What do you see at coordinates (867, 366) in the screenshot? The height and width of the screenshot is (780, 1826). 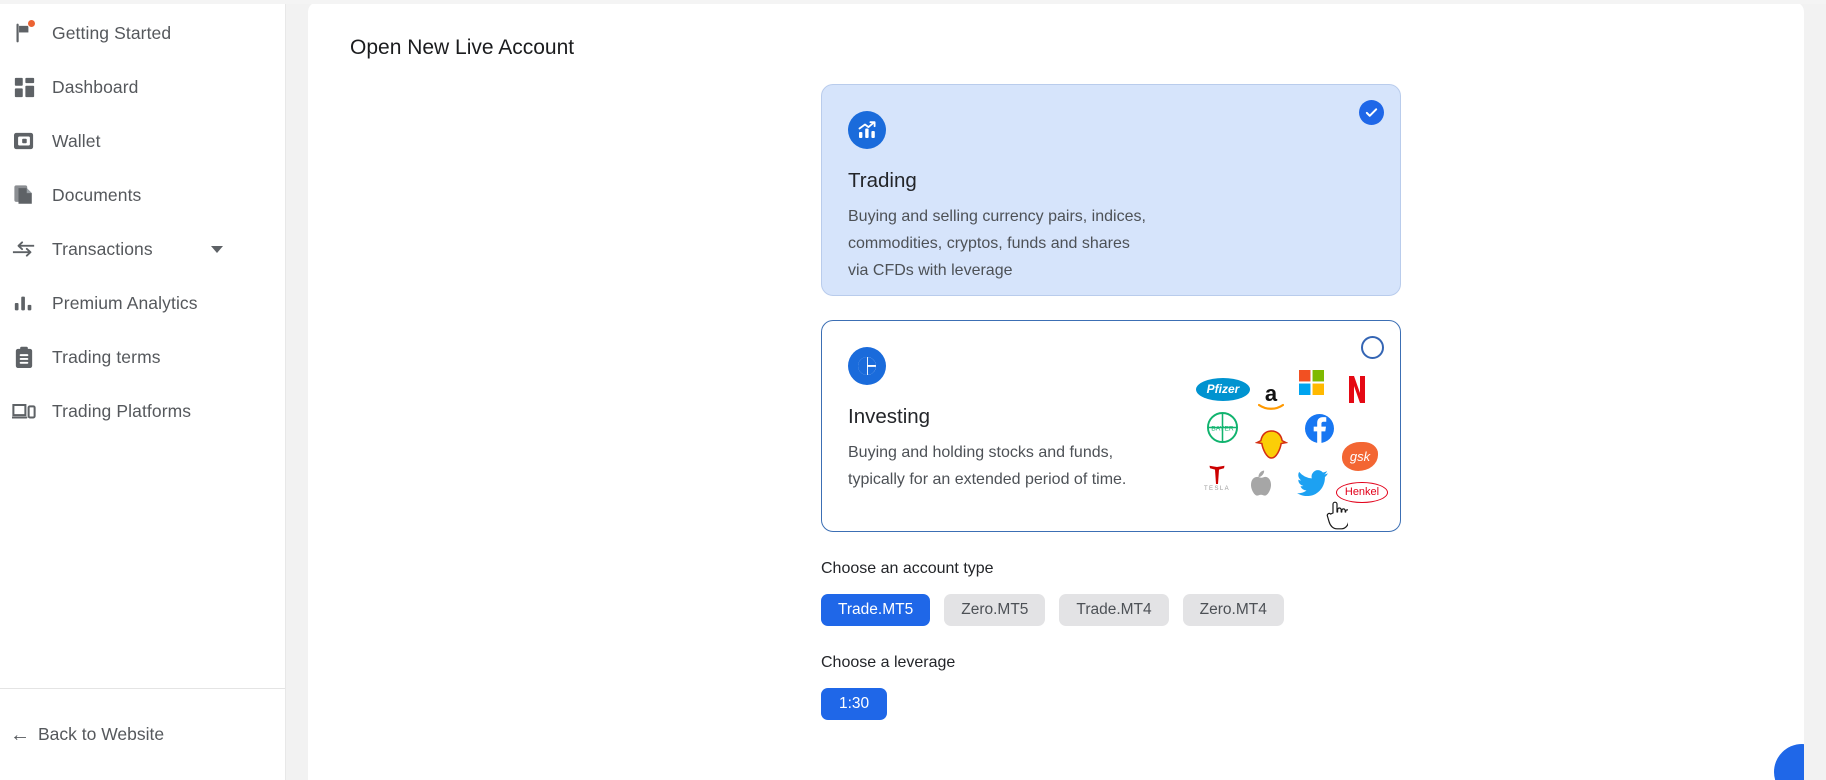 I see `pie-chart-icon` at bounding box center [867, 366].